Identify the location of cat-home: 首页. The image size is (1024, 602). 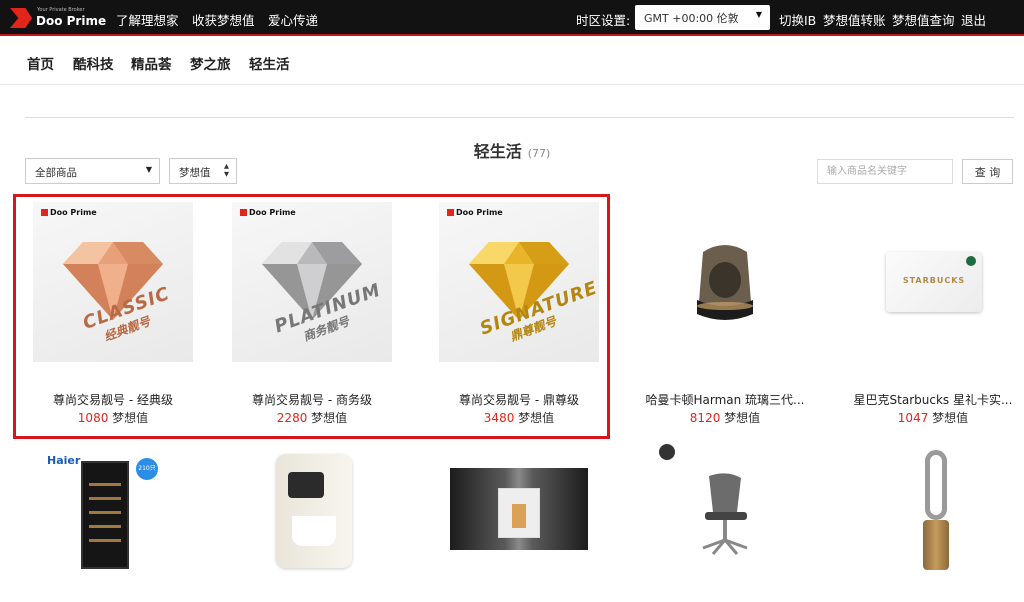
(40, 63).